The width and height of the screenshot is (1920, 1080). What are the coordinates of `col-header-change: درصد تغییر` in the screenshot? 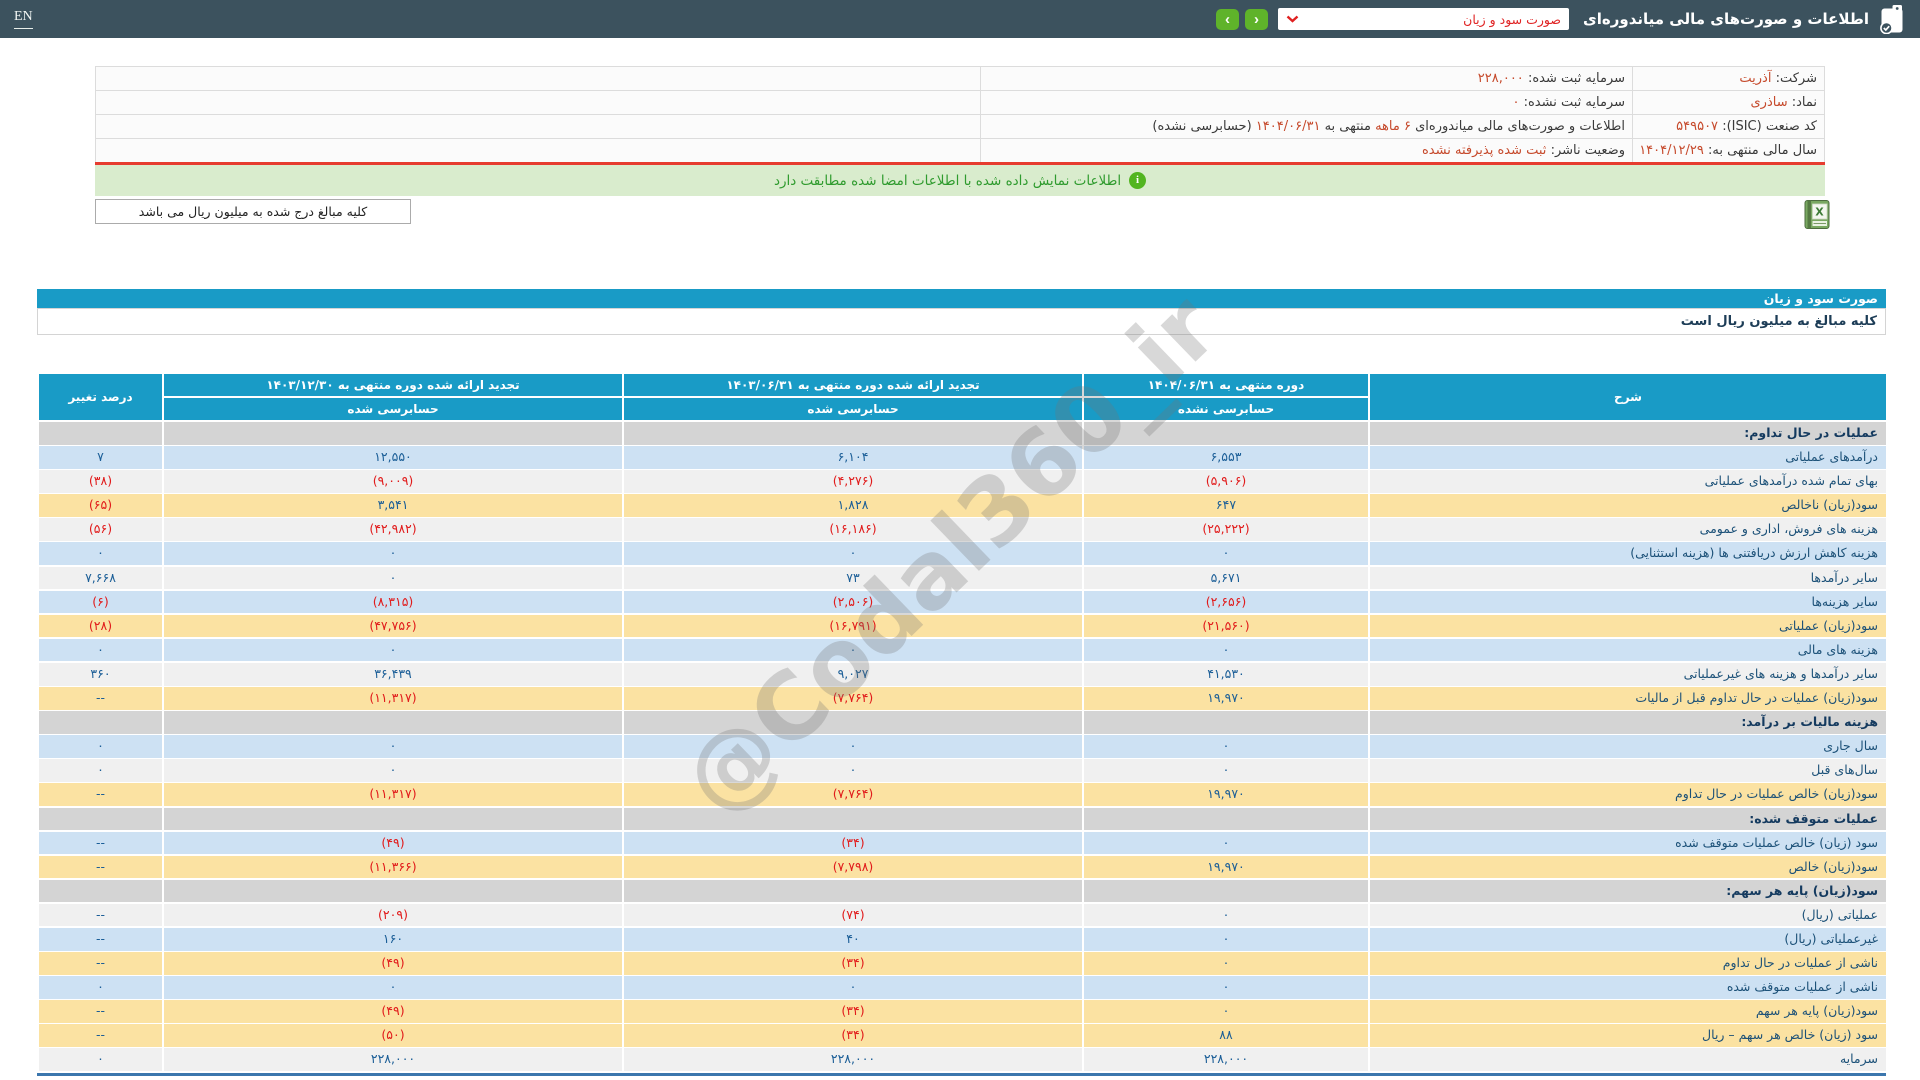 It's located at (100, 397).